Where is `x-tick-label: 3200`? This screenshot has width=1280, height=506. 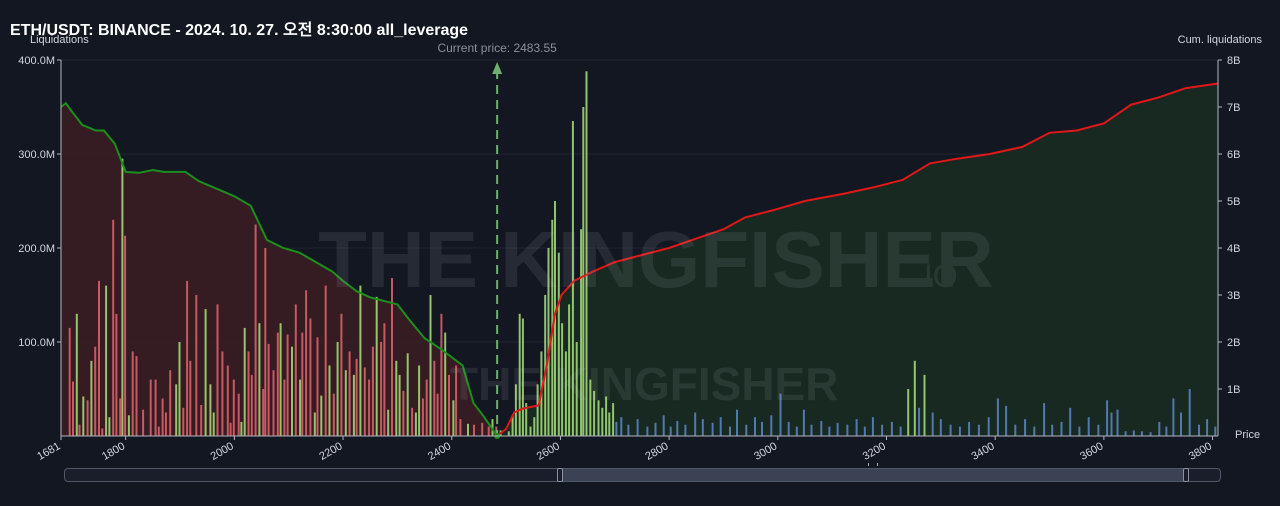
x-tick-label: 3200 is located at coordinates (874, 451).